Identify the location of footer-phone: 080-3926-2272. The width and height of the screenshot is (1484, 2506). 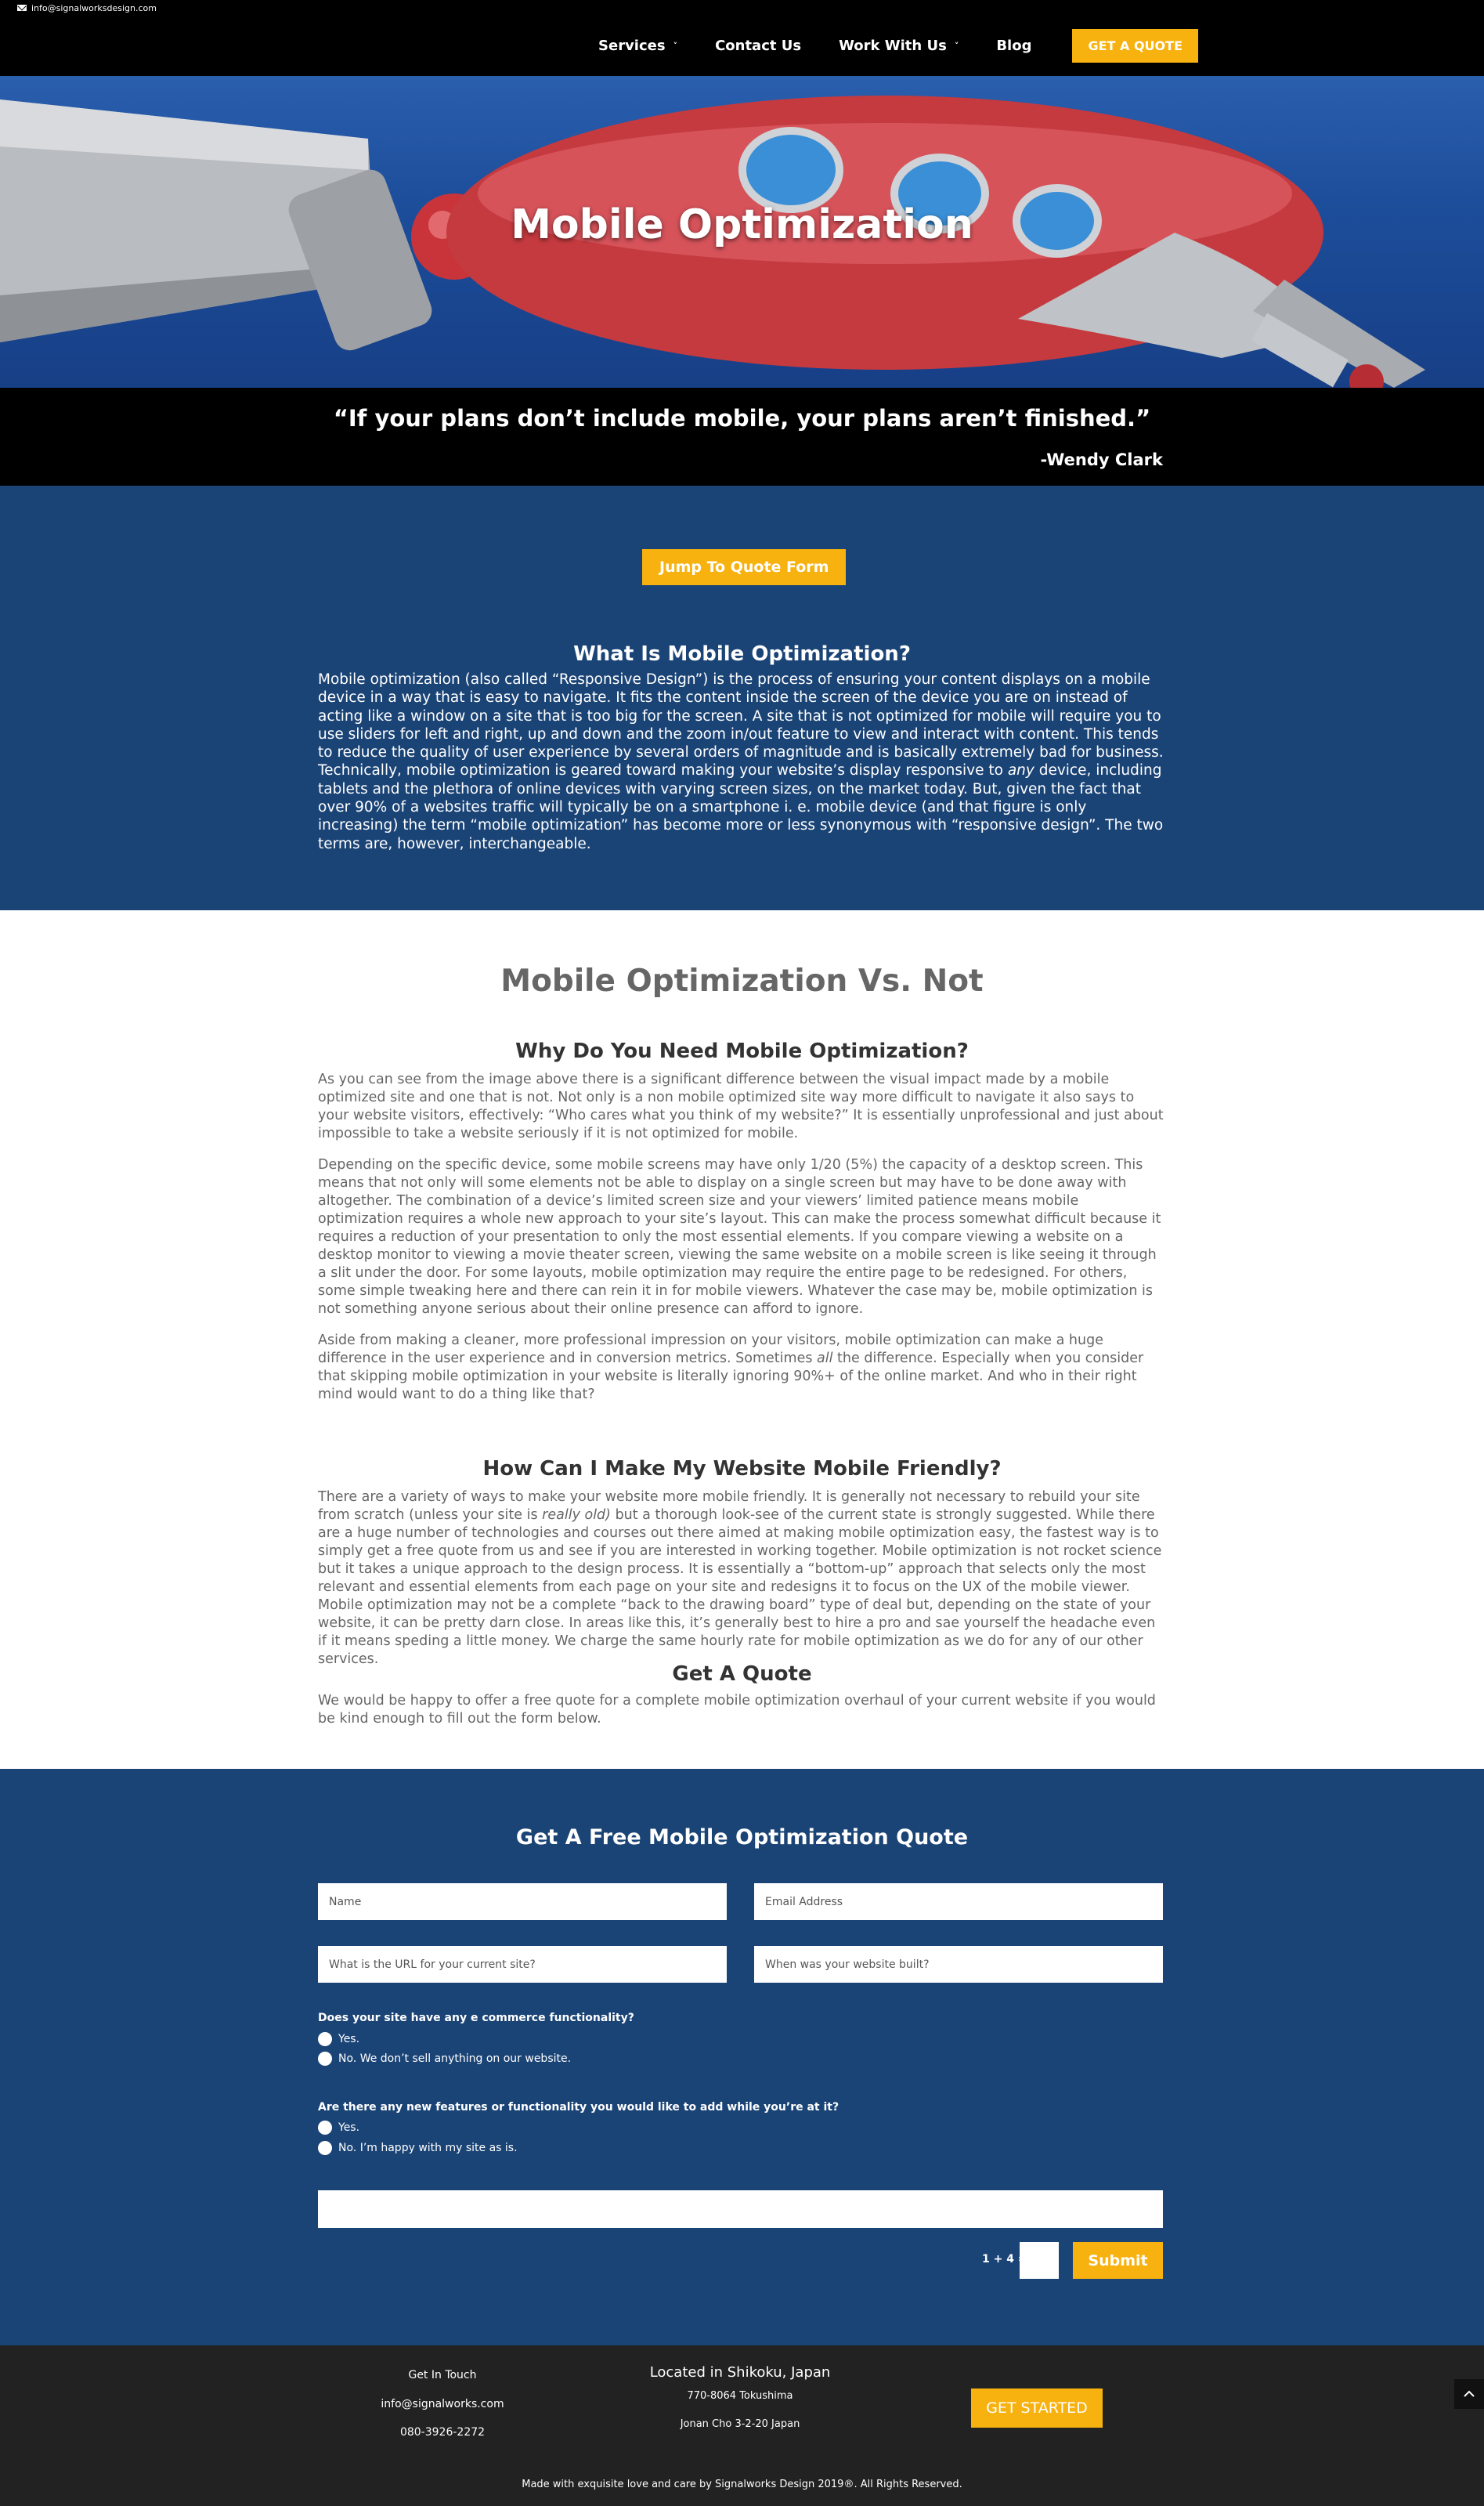
(442, 2433).